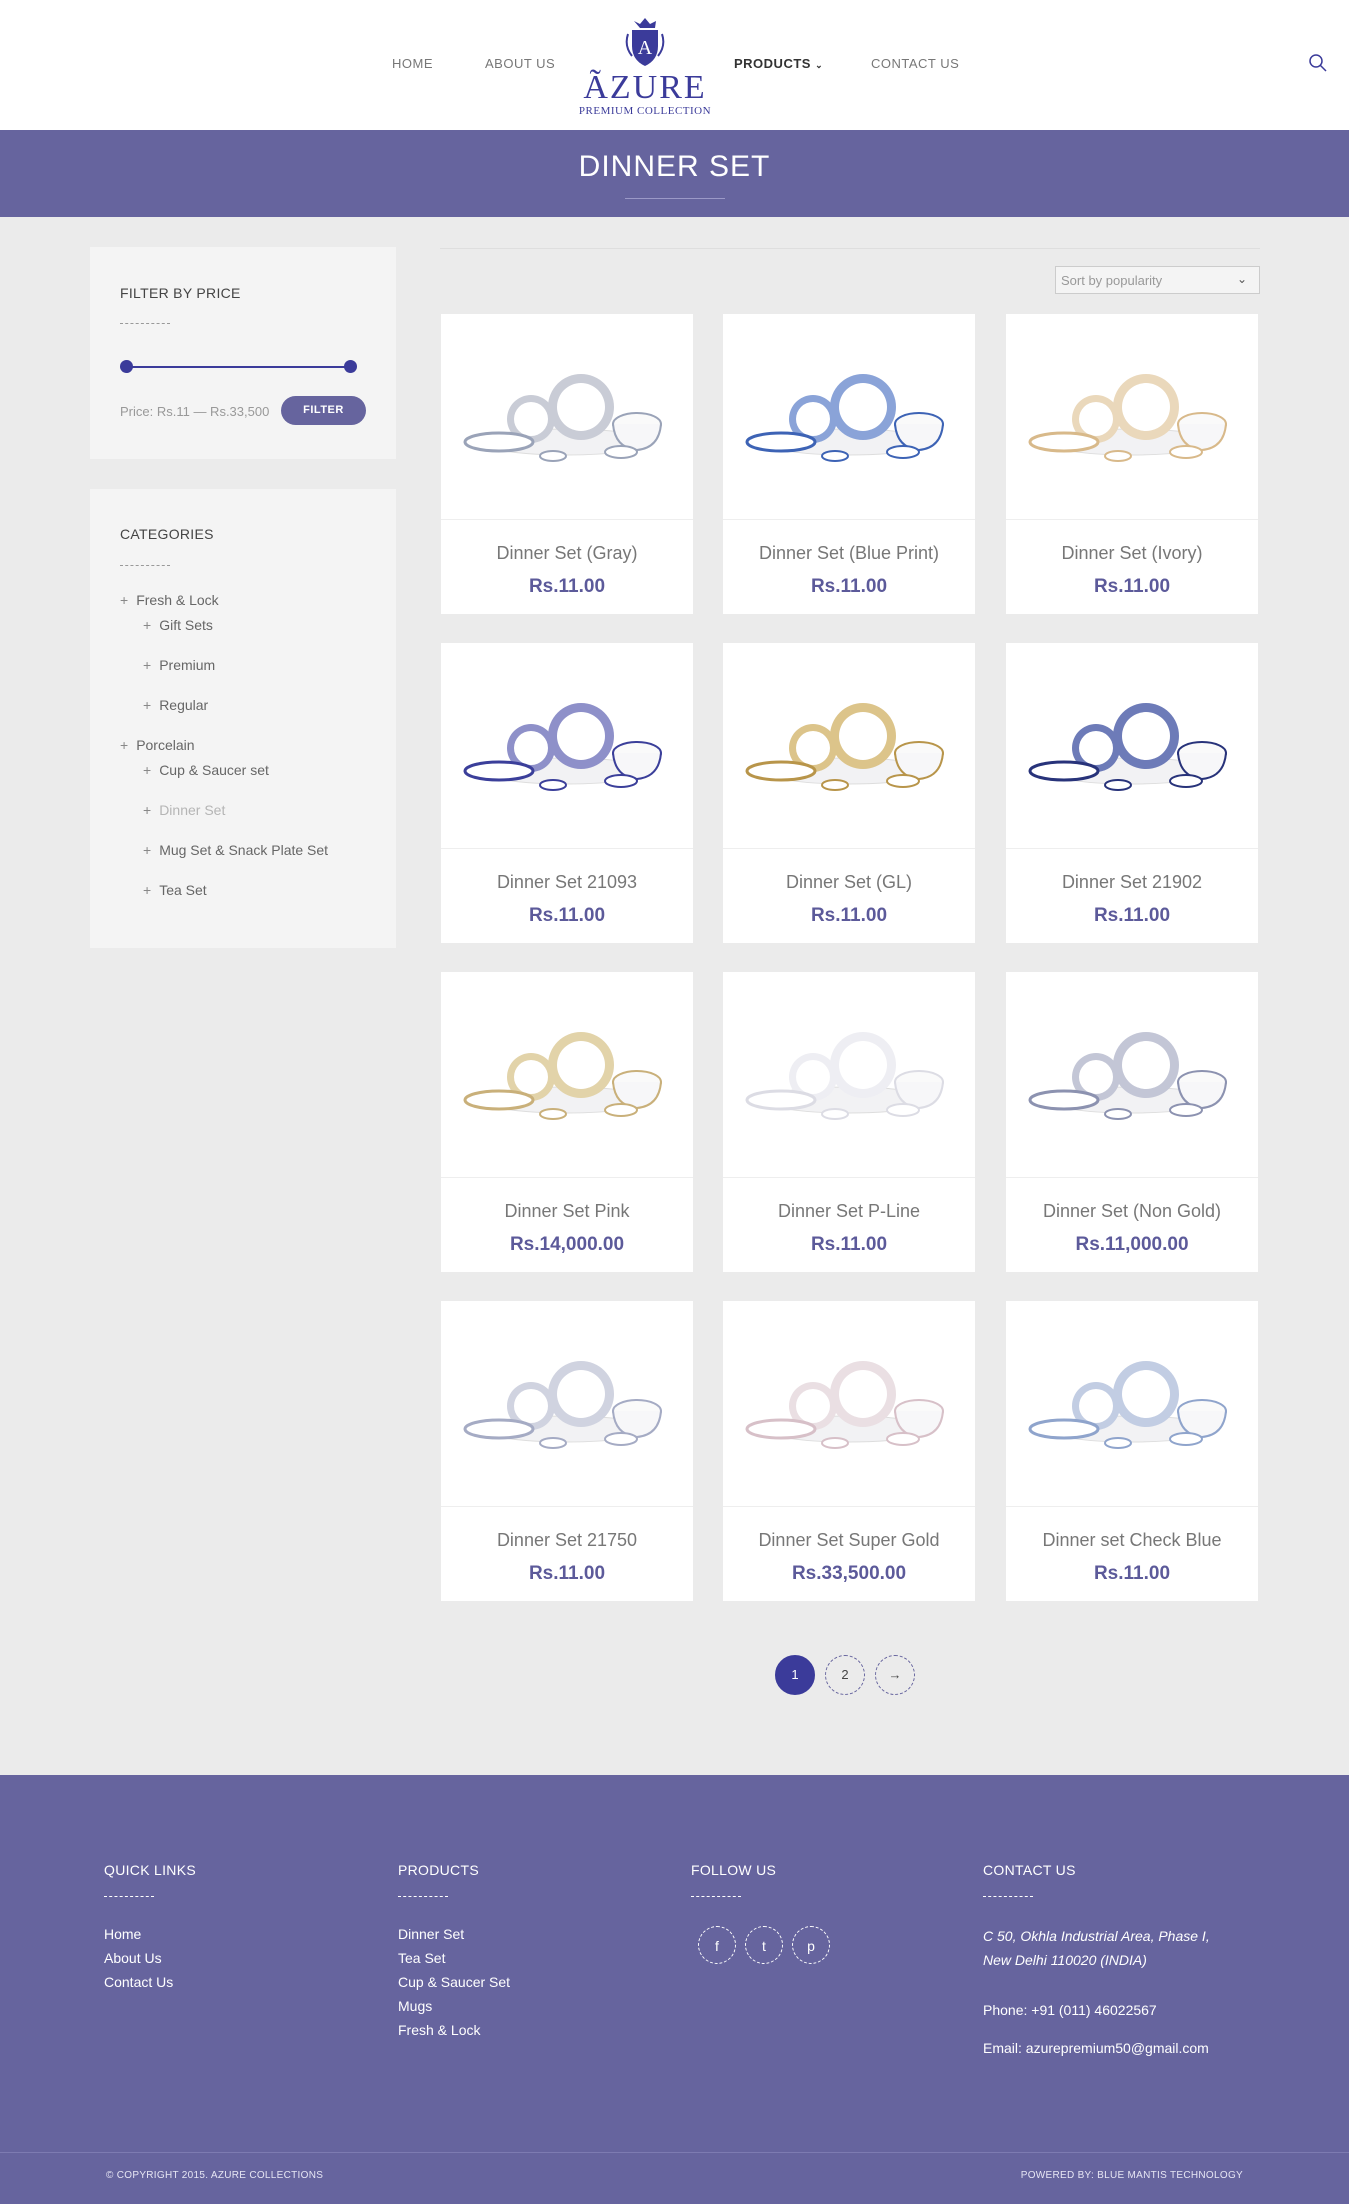 The width and height of the screenshot is (1349, 2204). What do you see at coordinates (138, 1982) in the screenshot?
I see `footer-link-contact-us: Contact Us` at bounding box center [138, 1982].